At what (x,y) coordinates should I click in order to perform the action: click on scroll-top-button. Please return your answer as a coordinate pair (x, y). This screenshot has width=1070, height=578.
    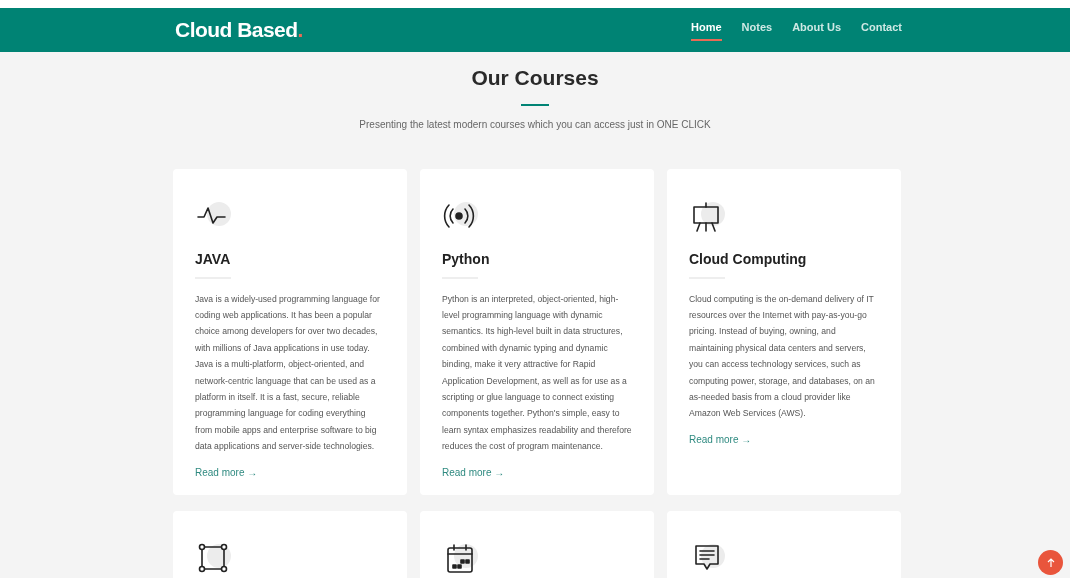
    Looking at the image, I should click on (1050, 562).